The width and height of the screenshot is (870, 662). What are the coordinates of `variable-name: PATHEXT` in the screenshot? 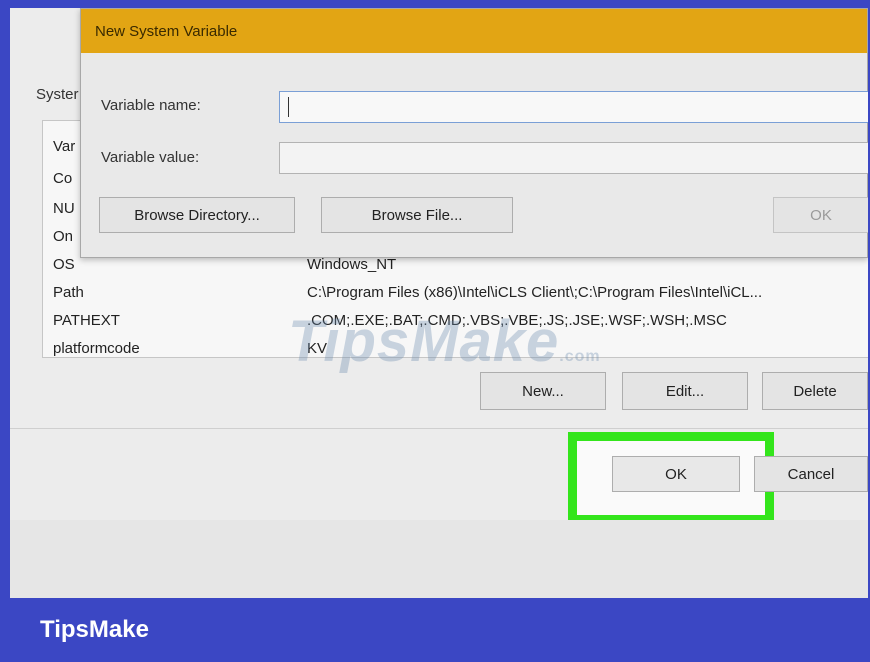 It's located at (86, 320).